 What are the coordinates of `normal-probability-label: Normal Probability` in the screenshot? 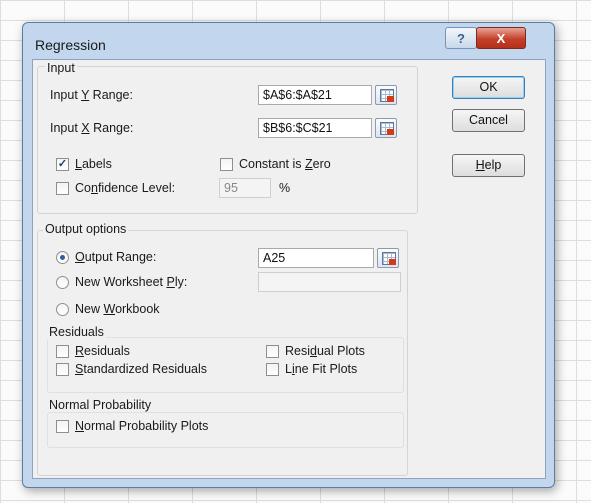 It's located at (100, 405).